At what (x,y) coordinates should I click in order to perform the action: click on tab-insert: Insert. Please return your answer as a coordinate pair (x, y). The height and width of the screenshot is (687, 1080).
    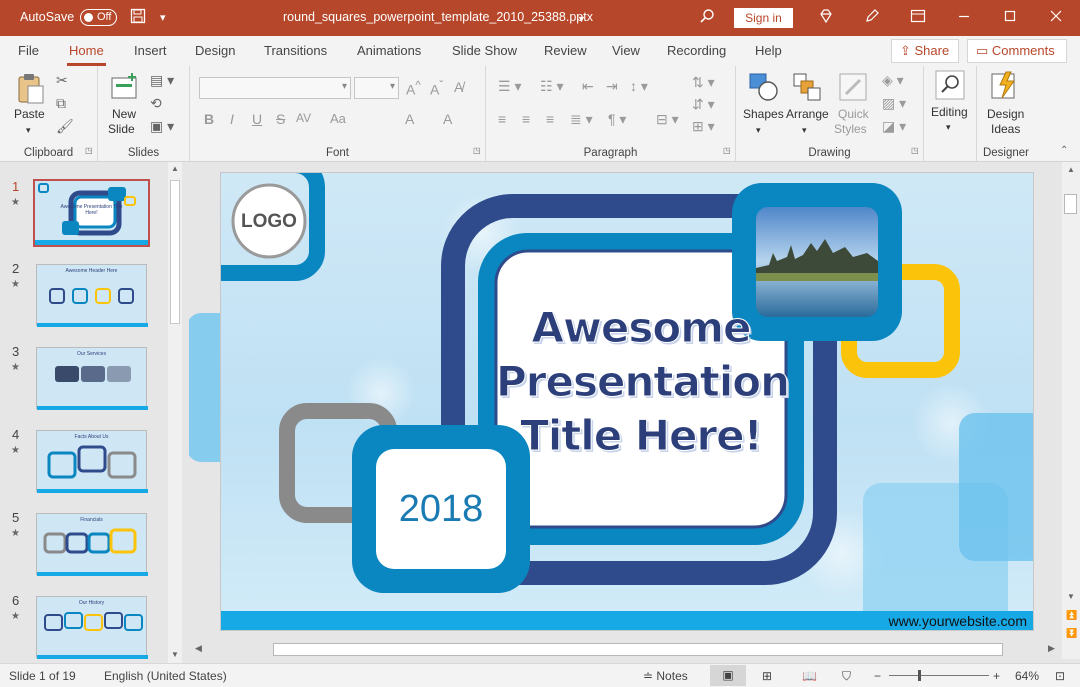
    Looking at the image, I should click on (150, 50).